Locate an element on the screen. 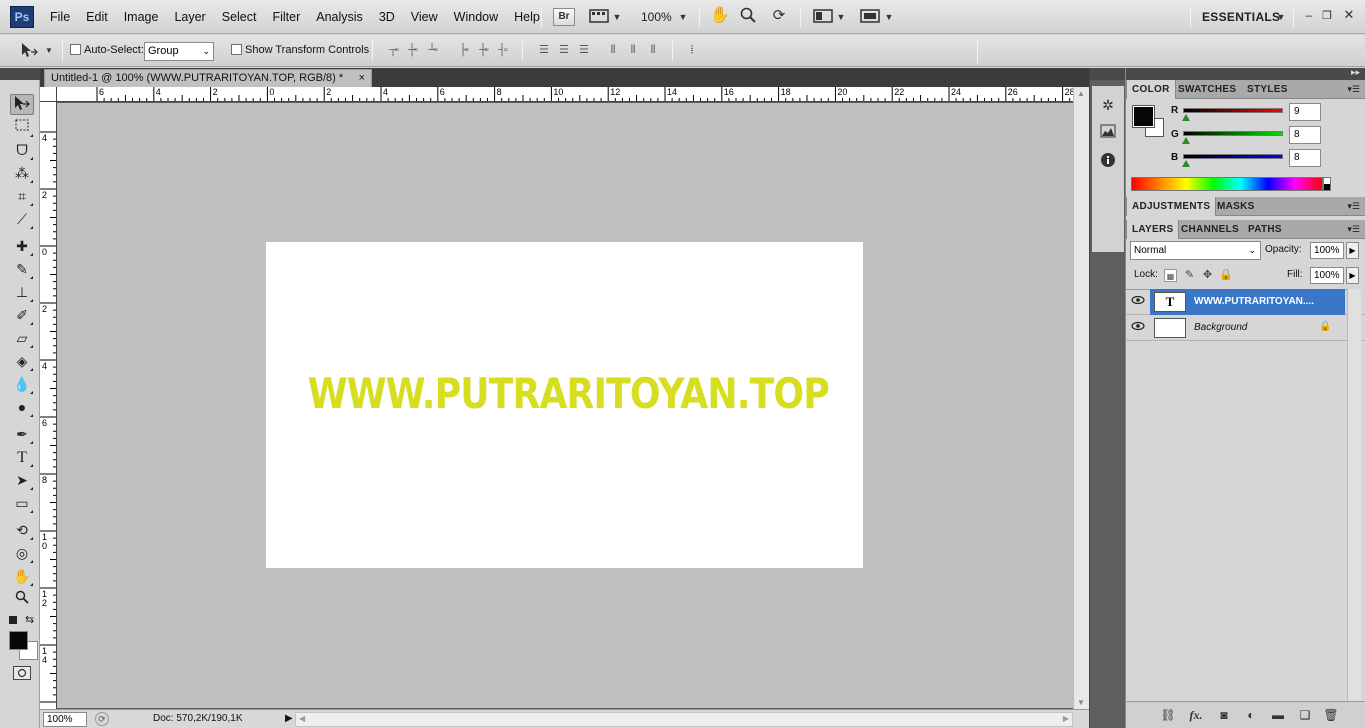 The width and height of the screenshot is (1365, 728). auto-select-checkbox is located at coordinates (75, 49).